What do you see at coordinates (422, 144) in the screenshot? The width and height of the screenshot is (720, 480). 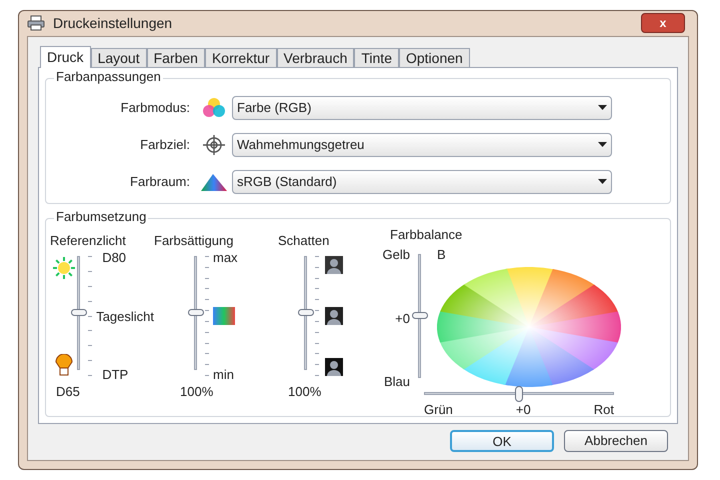 I see `dropdown: Wahmehmungsgetreu` at bounding box center [422, 144].